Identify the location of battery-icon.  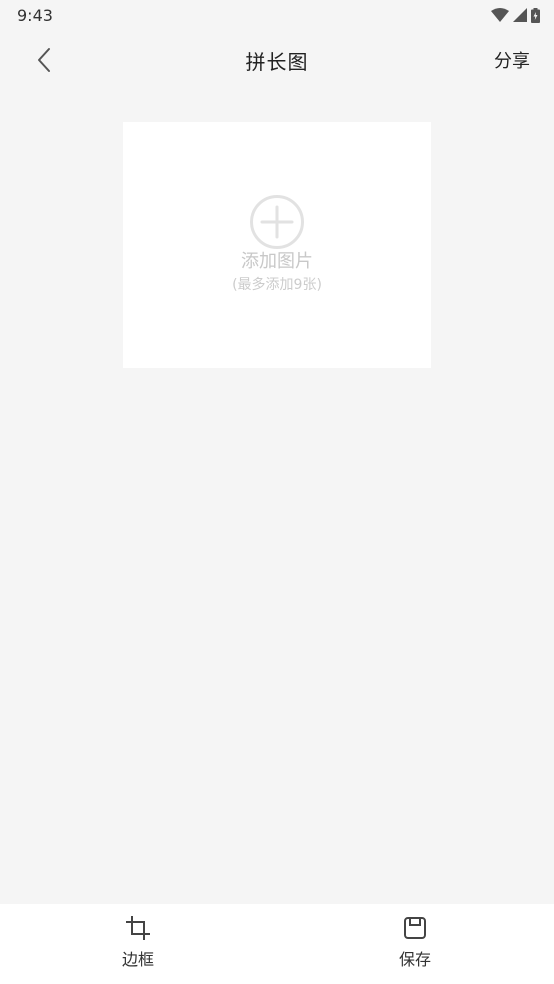
(535, 15).